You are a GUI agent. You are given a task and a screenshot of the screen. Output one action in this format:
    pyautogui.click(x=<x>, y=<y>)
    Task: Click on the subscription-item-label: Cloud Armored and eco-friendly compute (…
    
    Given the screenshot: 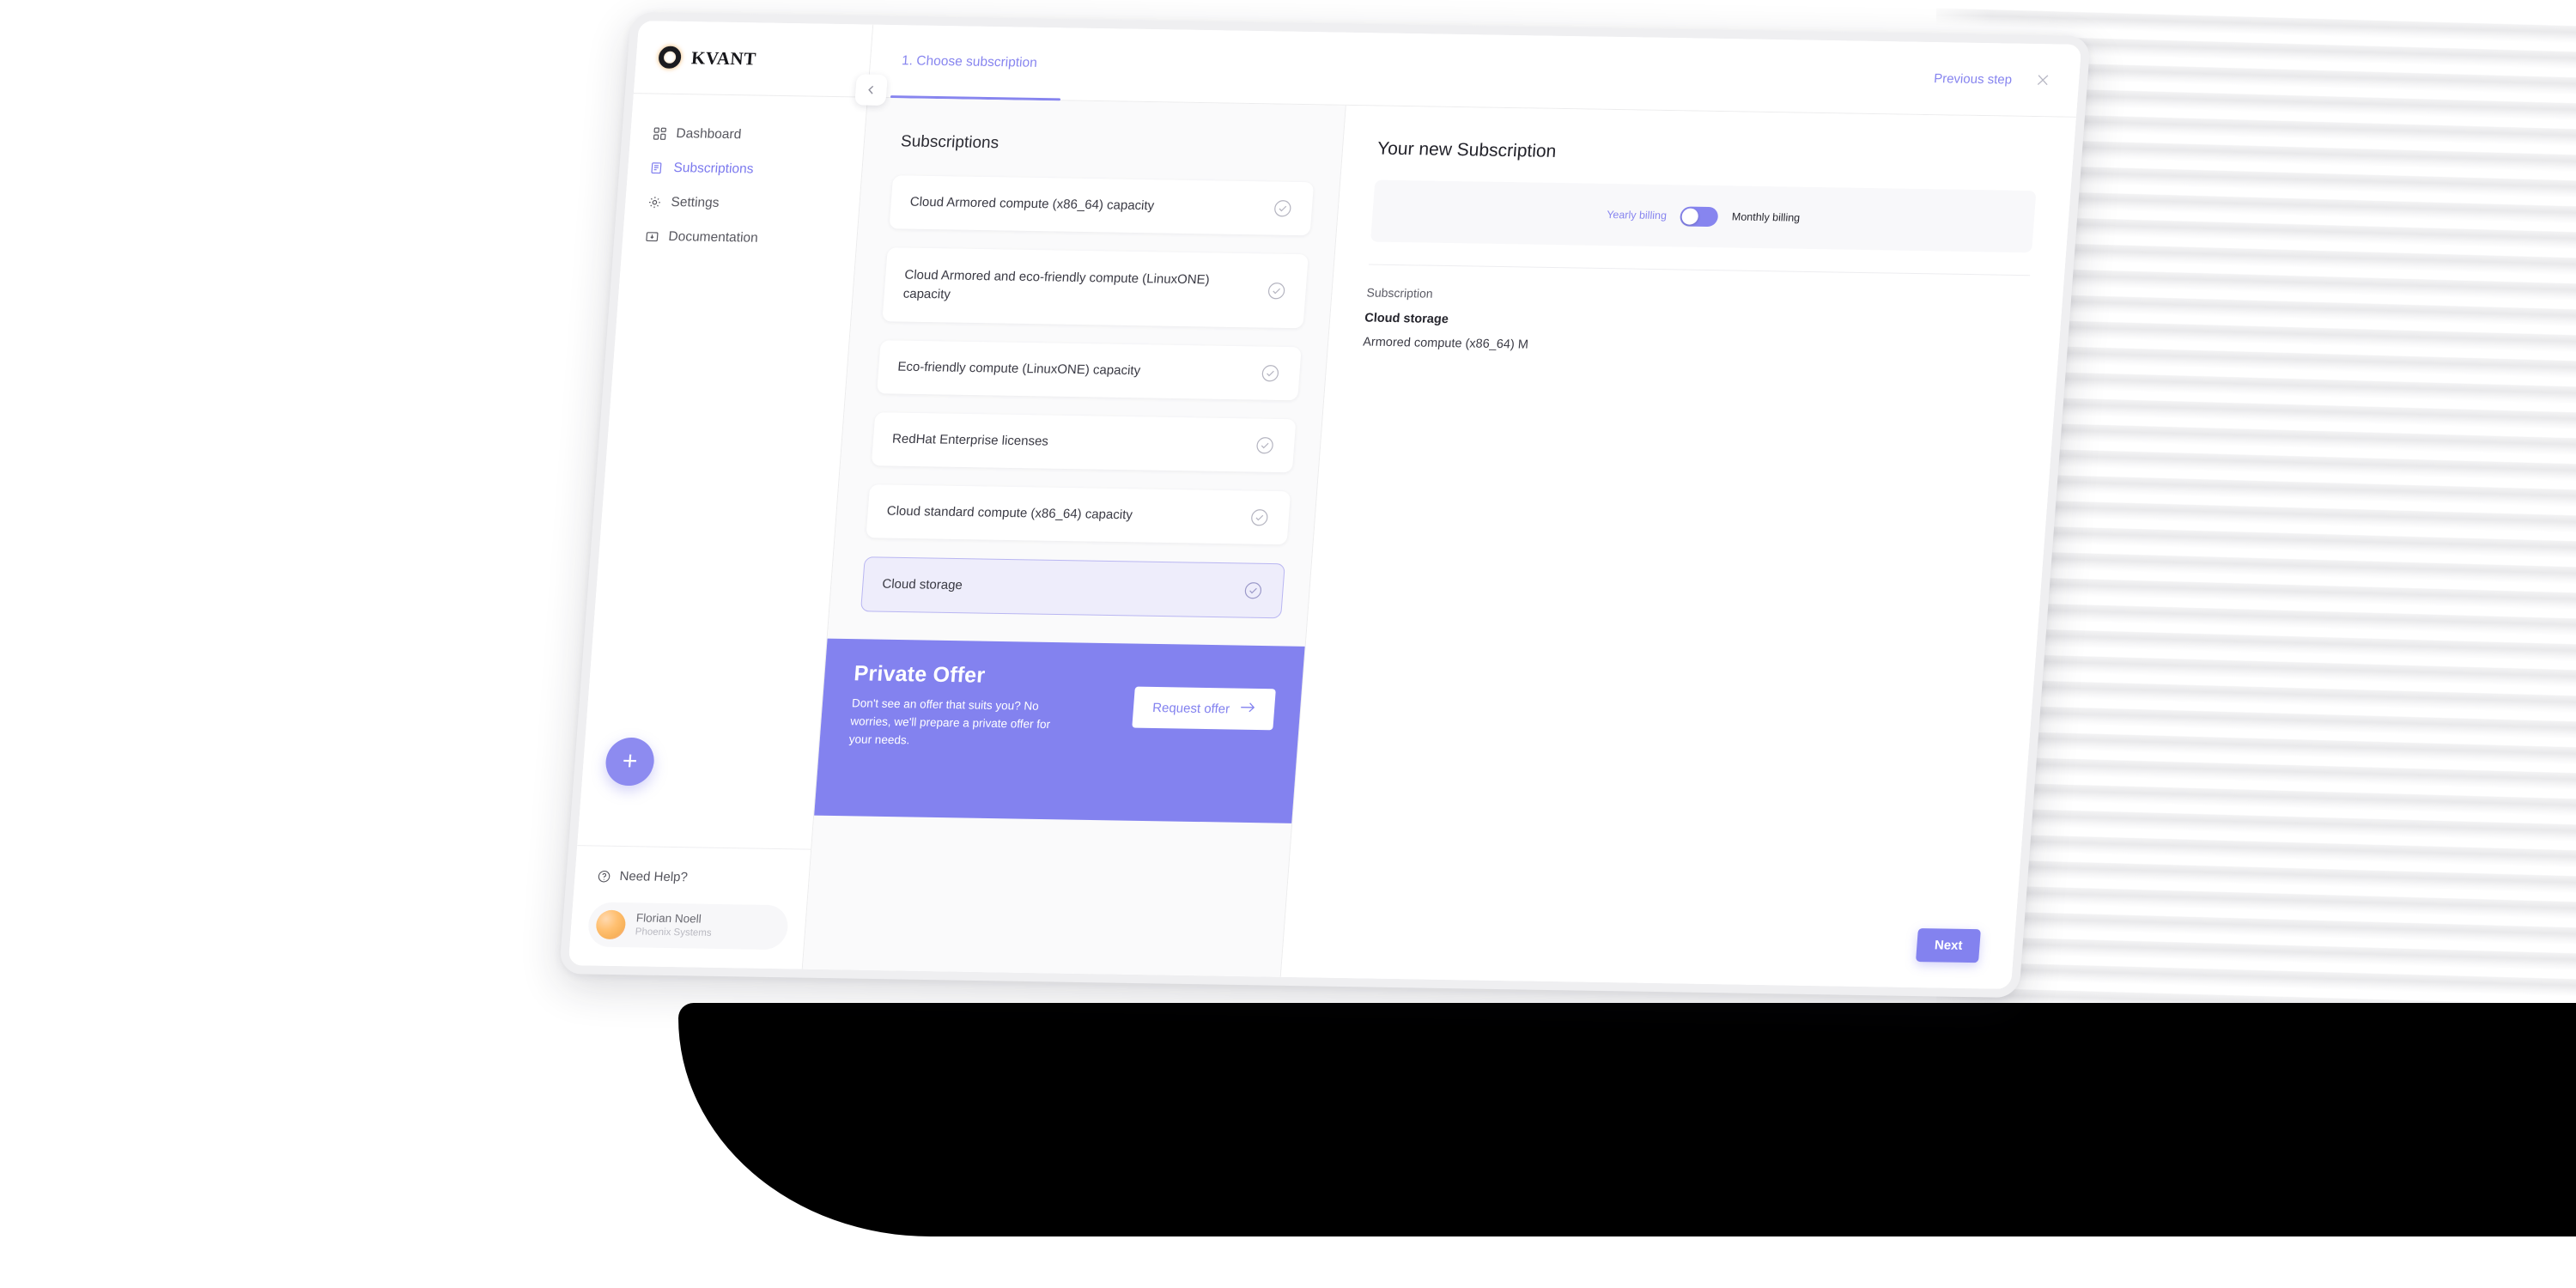 What is the action you would take?
    pyautogui.click(x=1056, y=284)
    